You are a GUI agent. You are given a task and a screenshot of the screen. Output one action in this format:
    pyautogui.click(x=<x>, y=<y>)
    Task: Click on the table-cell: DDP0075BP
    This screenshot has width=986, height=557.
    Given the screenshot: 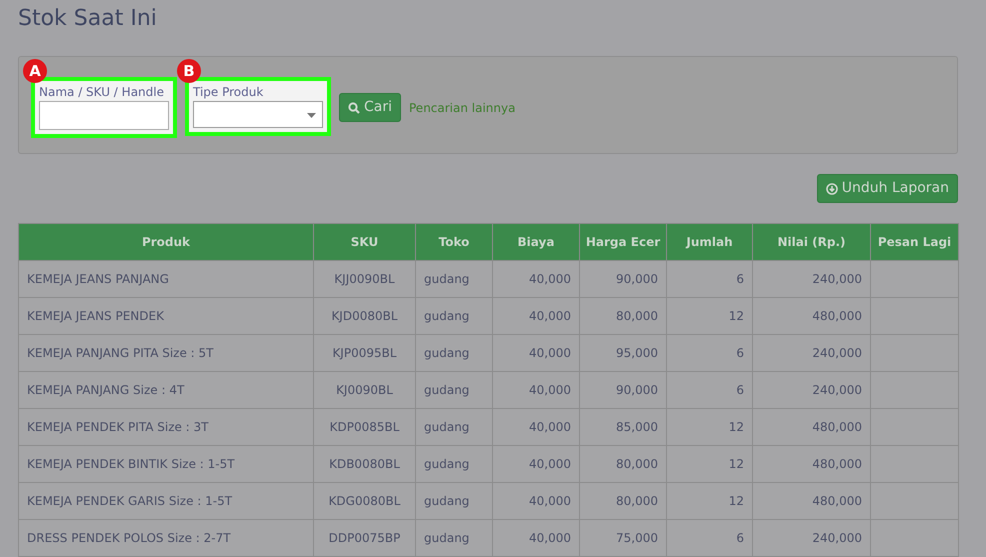 What is the action you would take?
    pyautogui.click(x=365, y=538)
    